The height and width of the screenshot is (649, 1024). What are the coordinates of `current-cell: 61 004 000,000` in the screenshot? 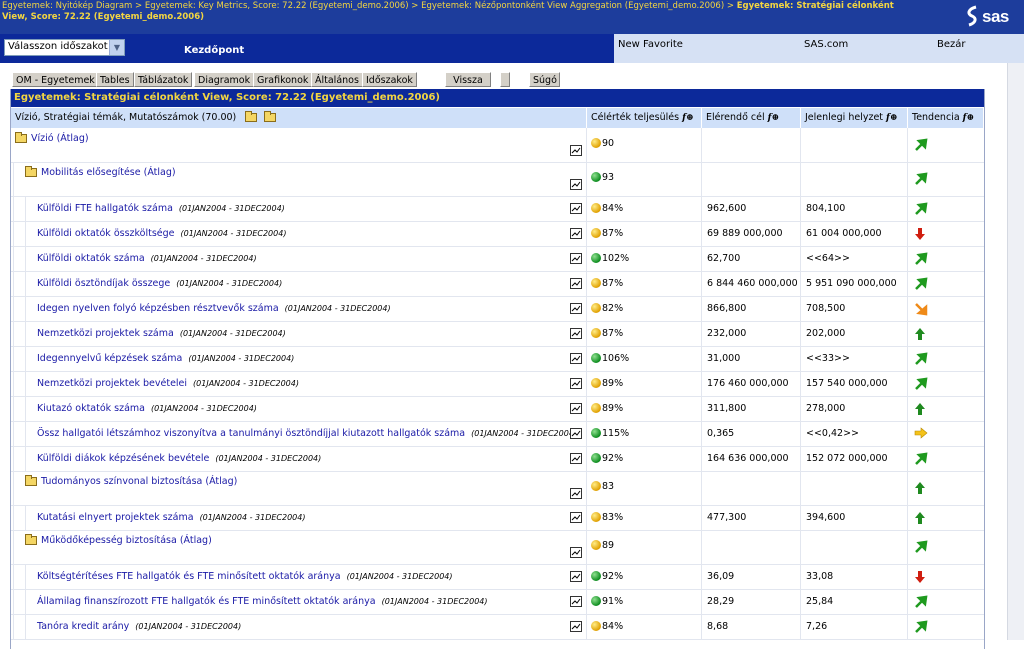 It's located at (854, 233).